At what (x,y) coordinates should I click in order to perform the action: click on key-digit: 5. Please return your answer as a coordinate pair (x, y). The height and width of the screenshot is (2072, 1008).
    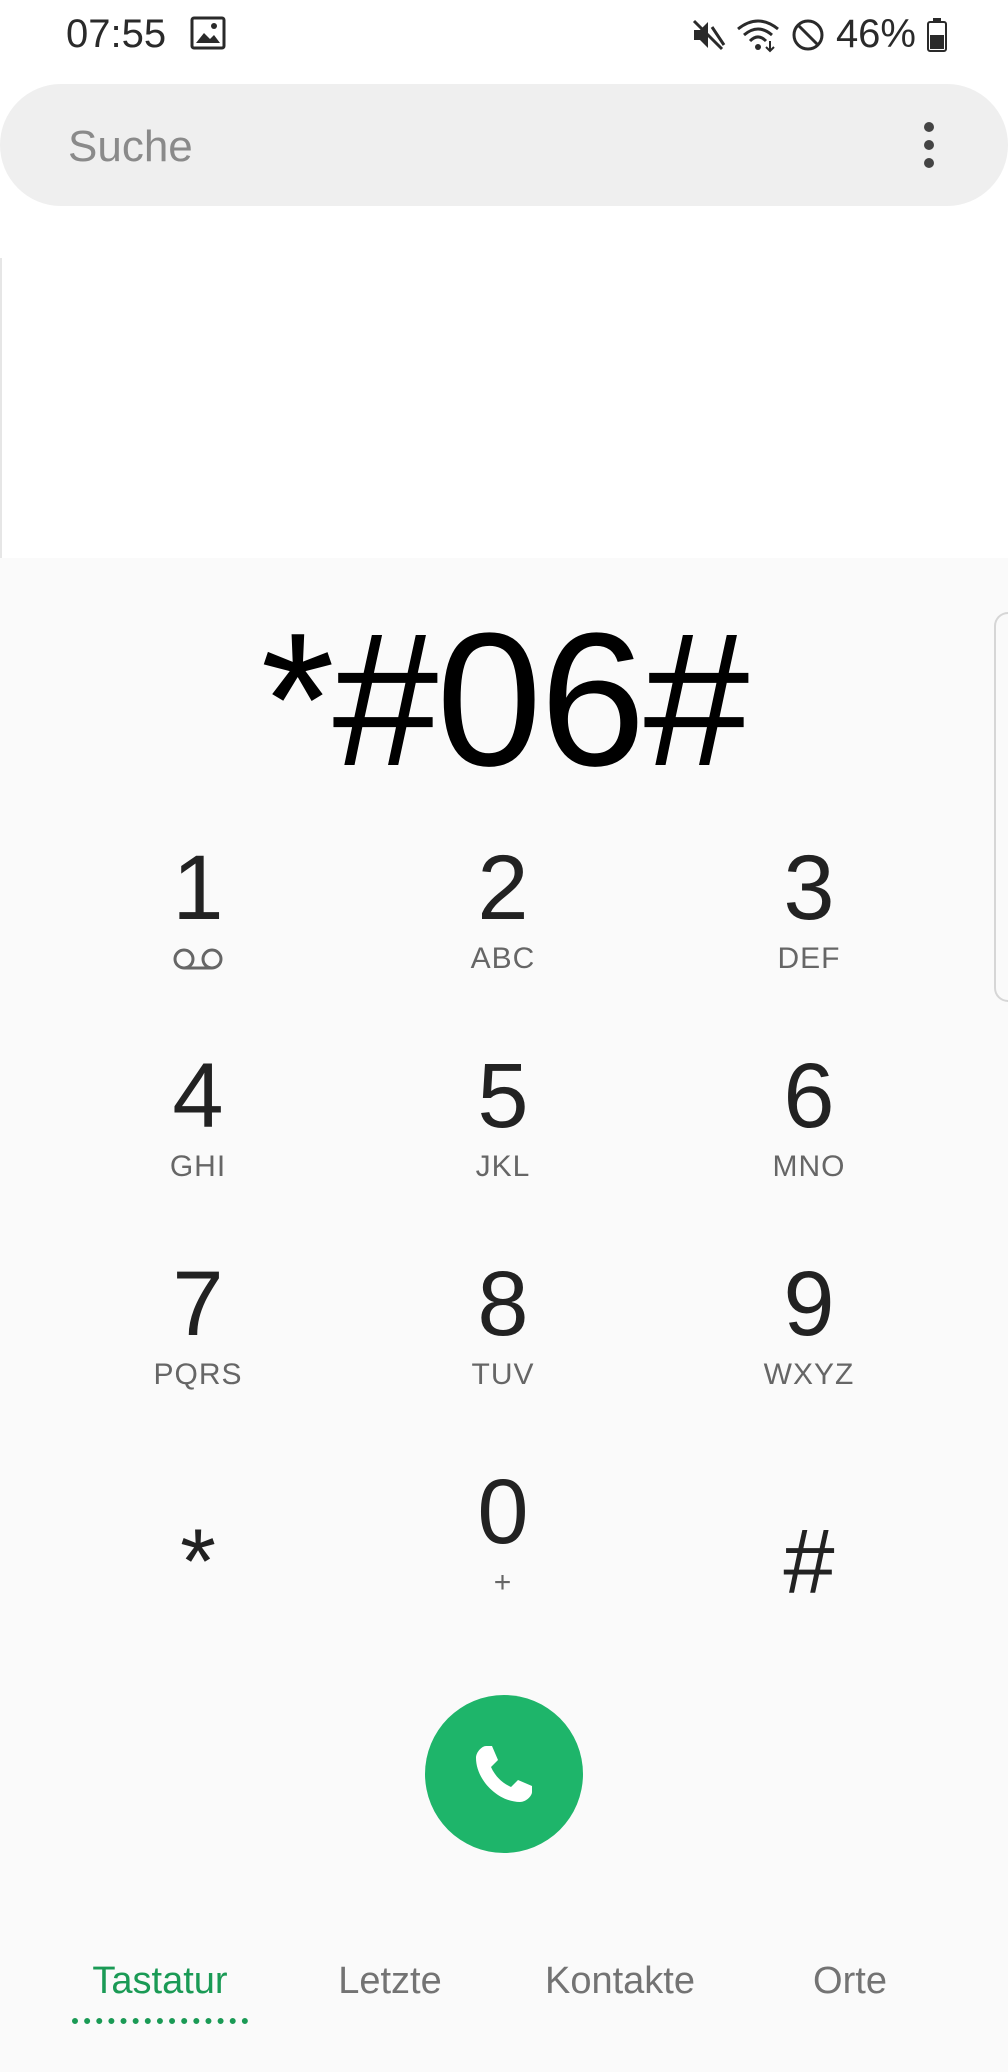
    Looking at the image, I should click on (503, 1096).